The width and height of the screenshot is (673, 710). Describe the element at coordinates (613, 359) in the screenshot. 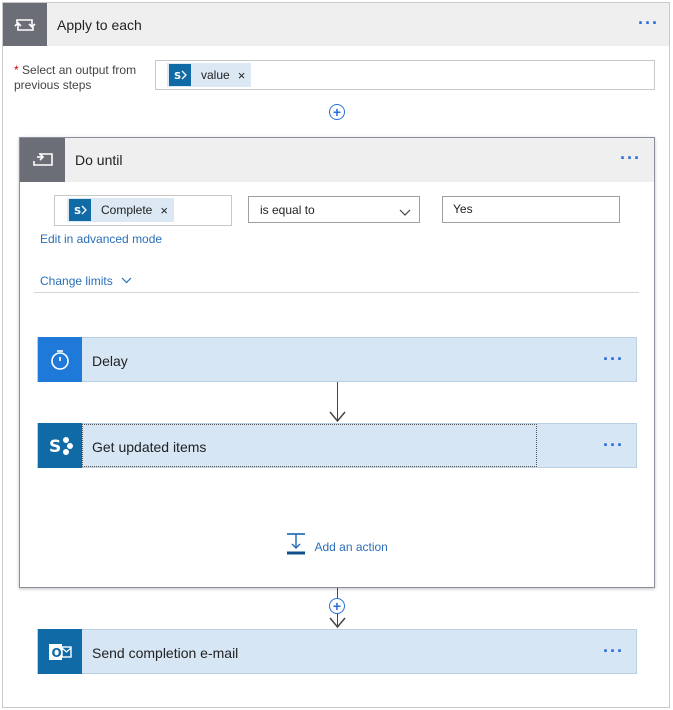

I see `delay-more-button: ···` at that location.